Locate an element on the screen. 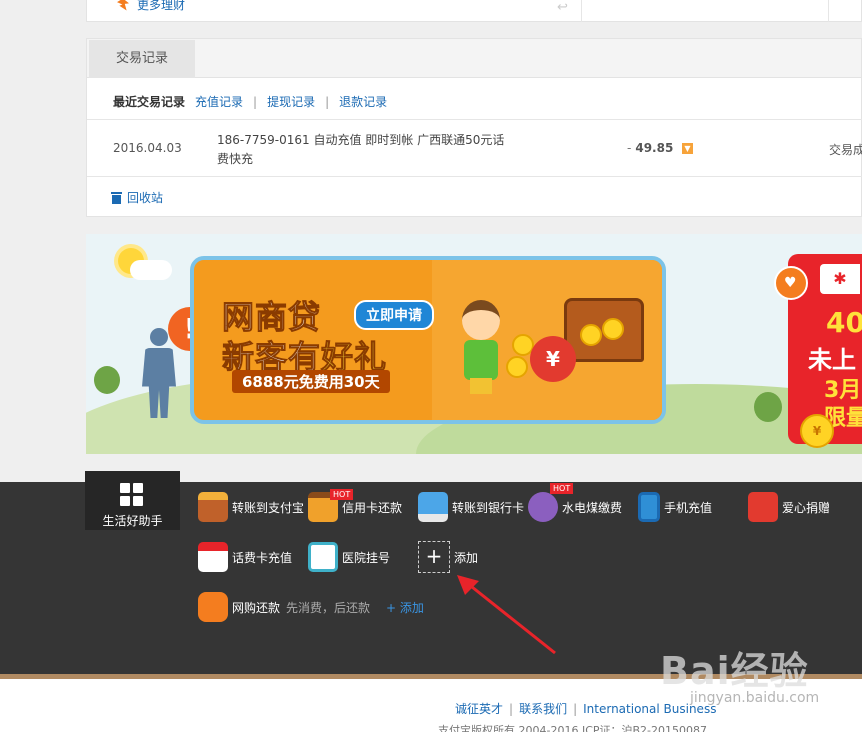 This screenshot has height=732, width=862. mascot-body is located at coordinates (481, 360).